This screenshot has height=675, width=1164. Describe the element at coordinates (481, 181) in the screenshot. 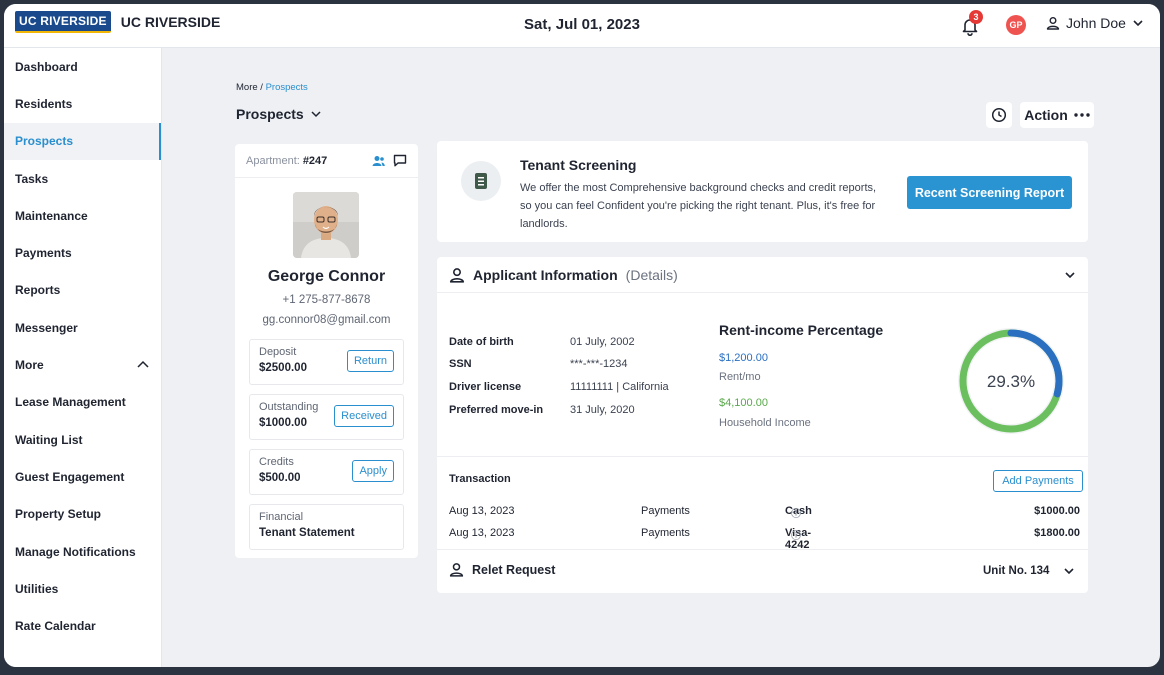

I see `document-icon` at that location.